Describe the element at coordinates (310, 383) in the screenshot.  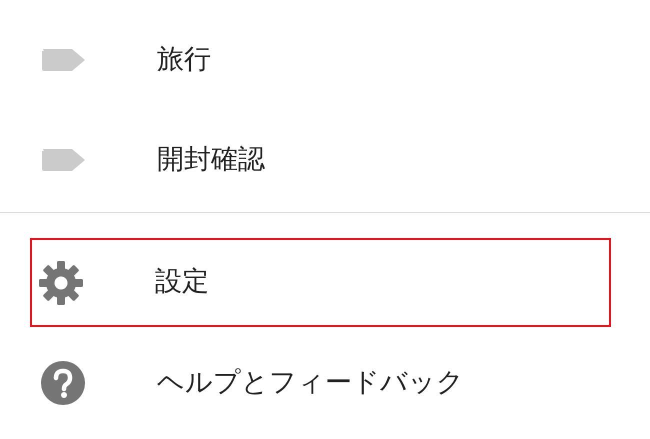
I see `menu-item-label: ヘルプとフィードバック` at that location.